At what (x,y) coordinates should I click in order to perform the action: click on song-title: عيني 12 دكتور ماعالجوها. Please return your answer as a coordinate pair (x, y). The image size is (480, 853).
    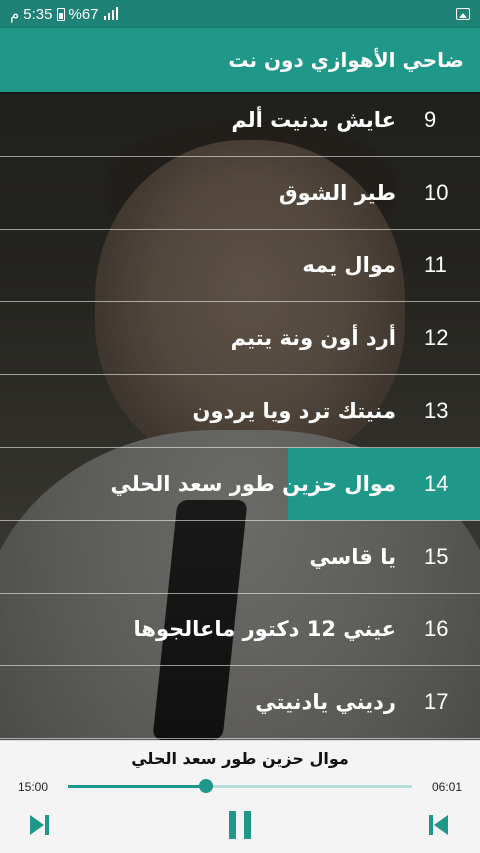
    Looking at the image, I should click on (264, 629).